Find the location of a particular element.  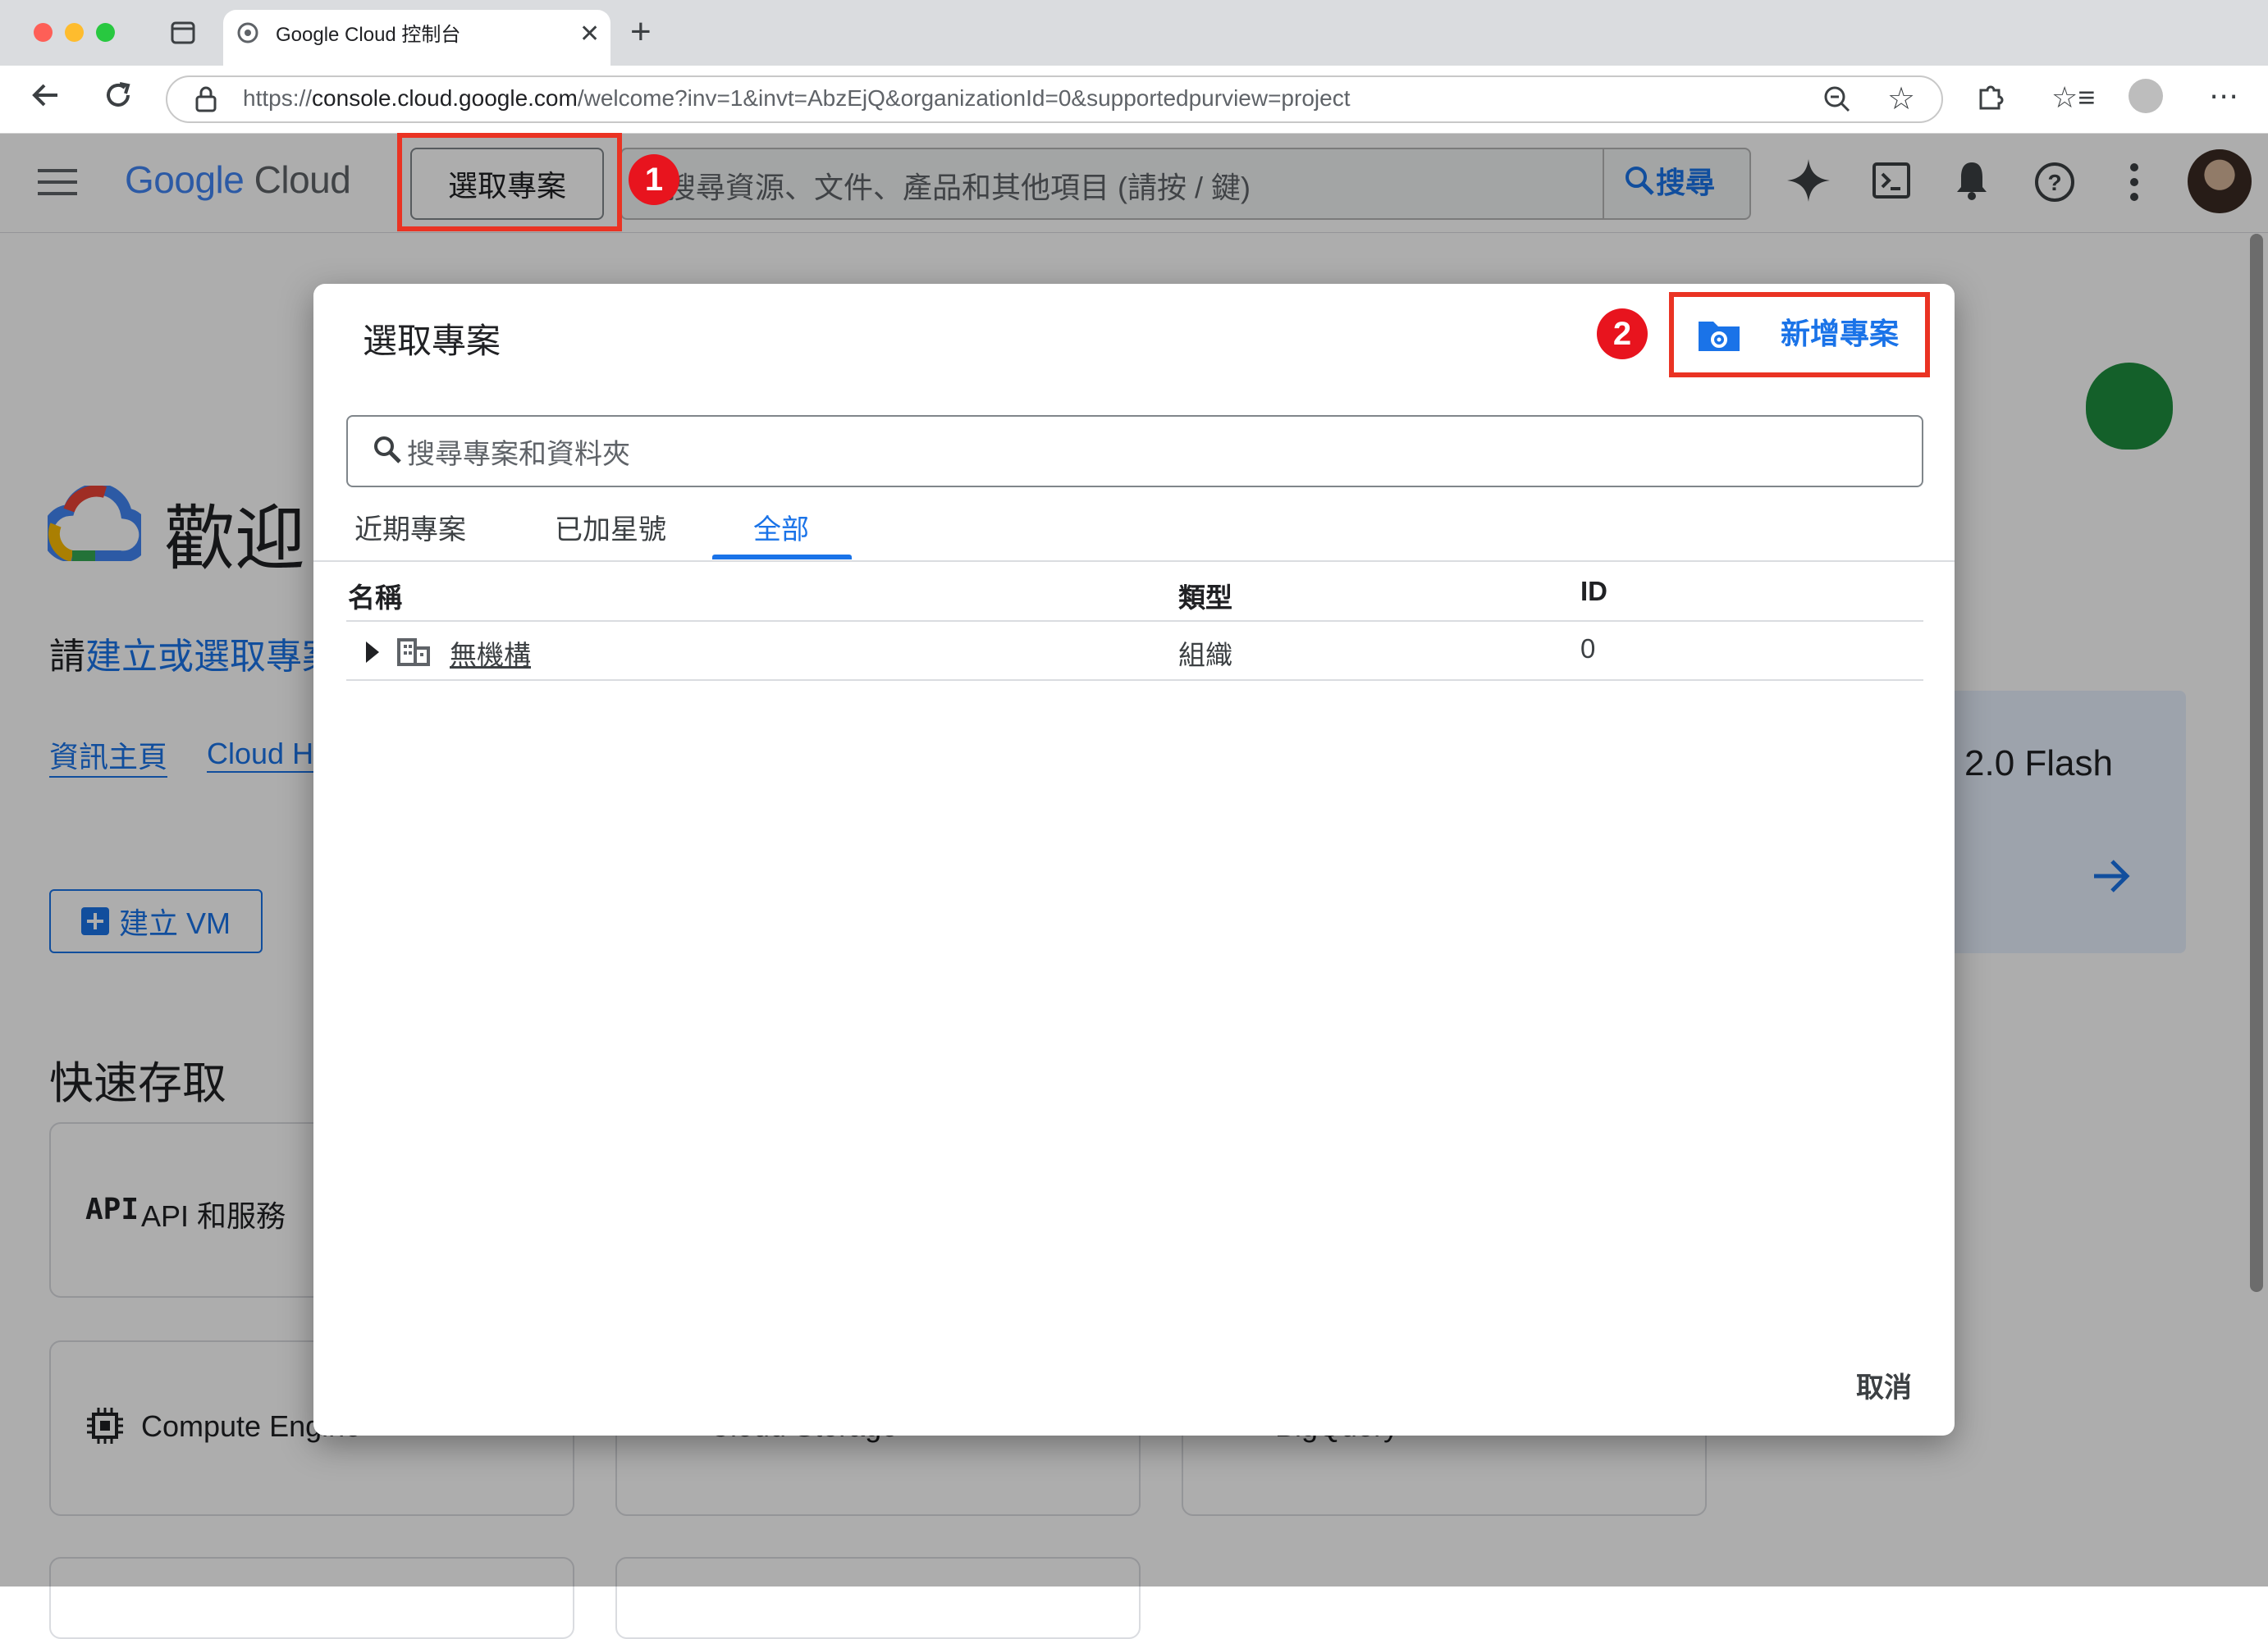

window-maximize-button is located at coordinates (106, 32).